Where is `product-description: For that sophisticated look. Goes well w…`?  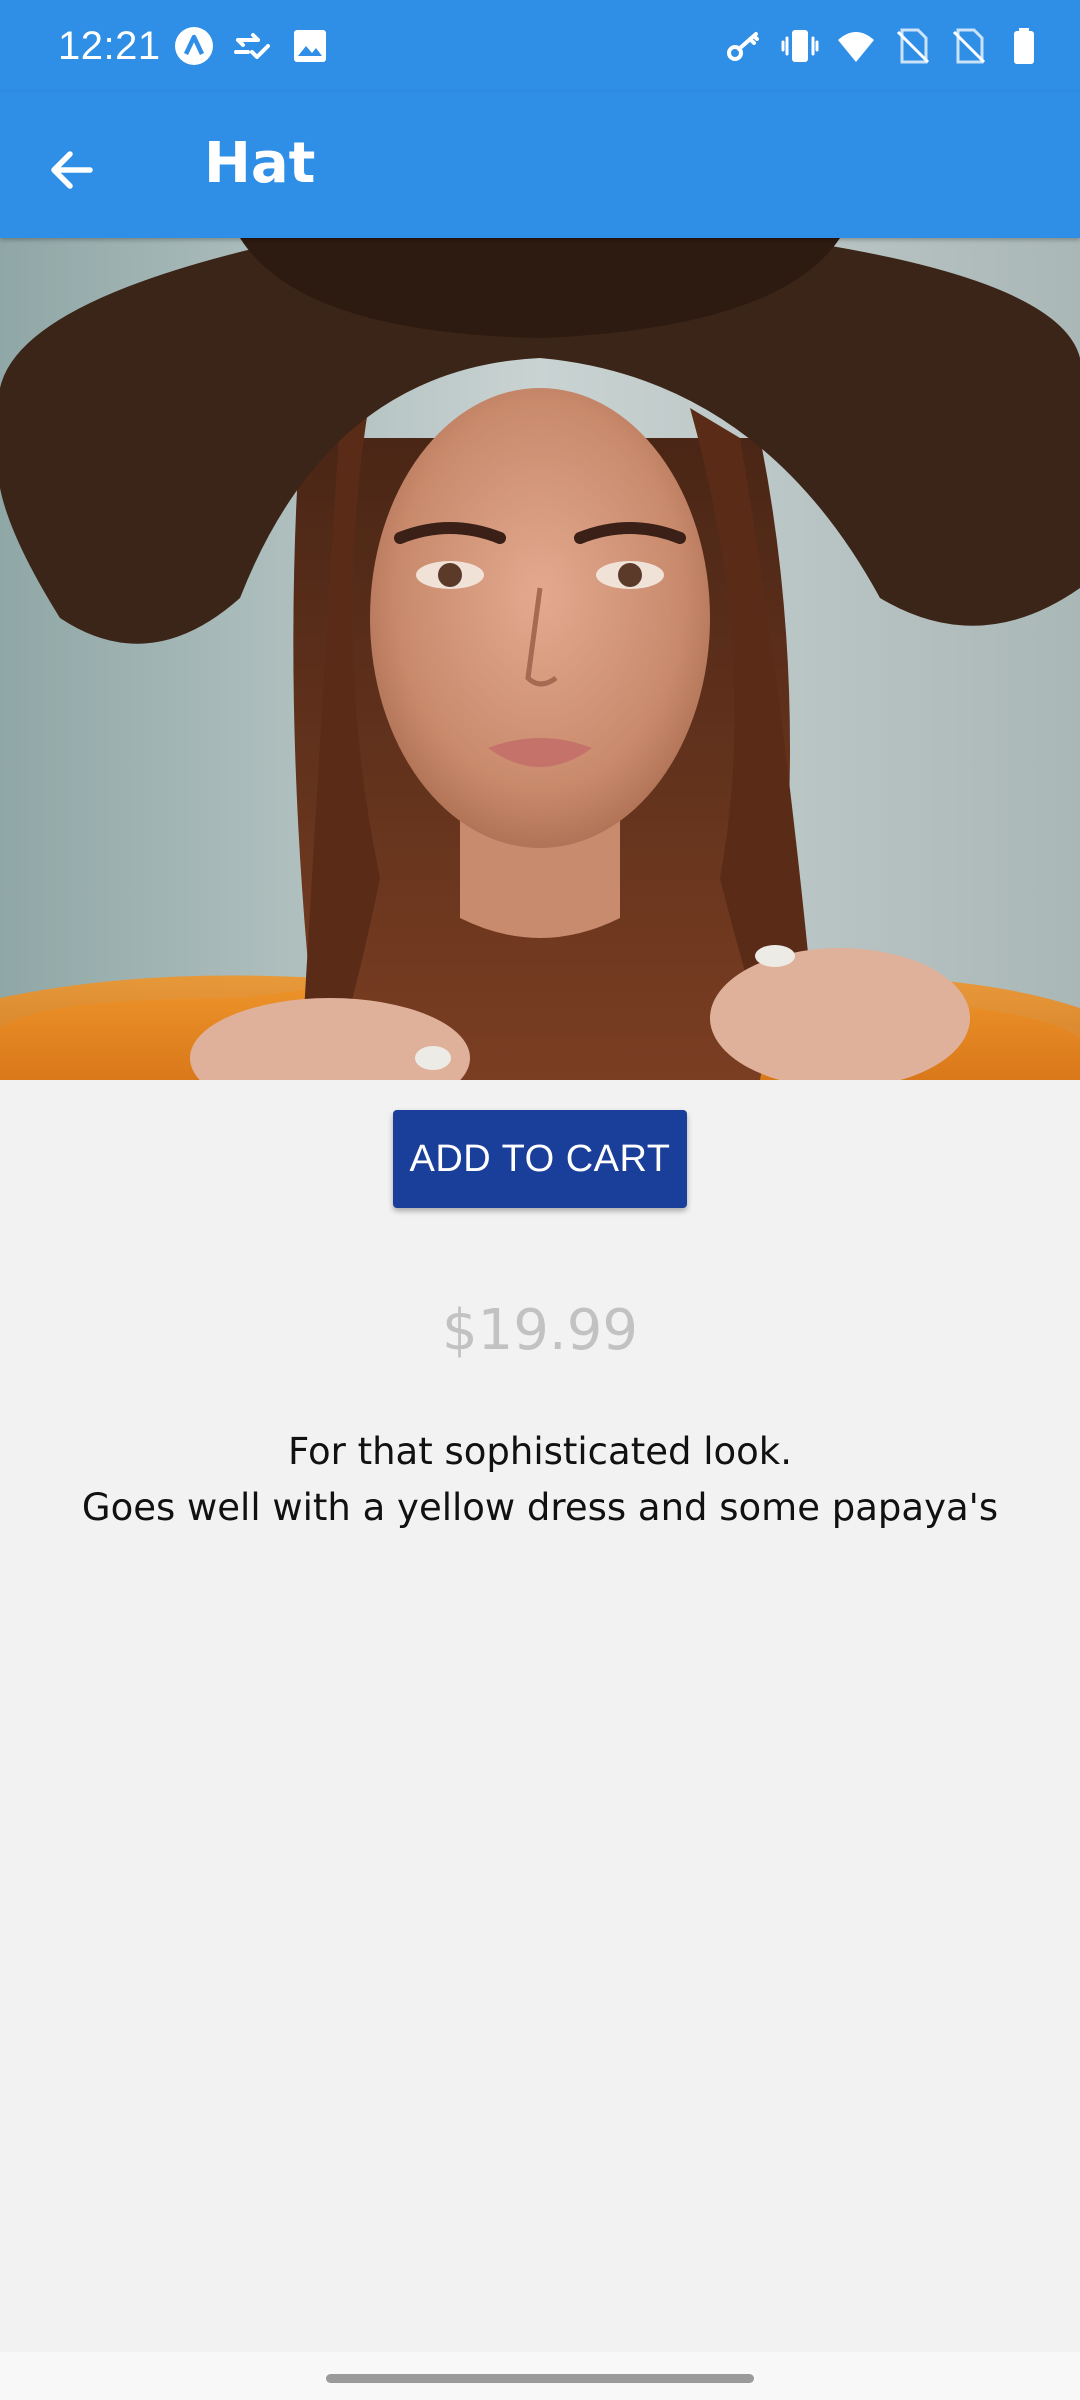
product-description: For that sophisticated look. Goes well w… is located at coordinates (540, 1480).